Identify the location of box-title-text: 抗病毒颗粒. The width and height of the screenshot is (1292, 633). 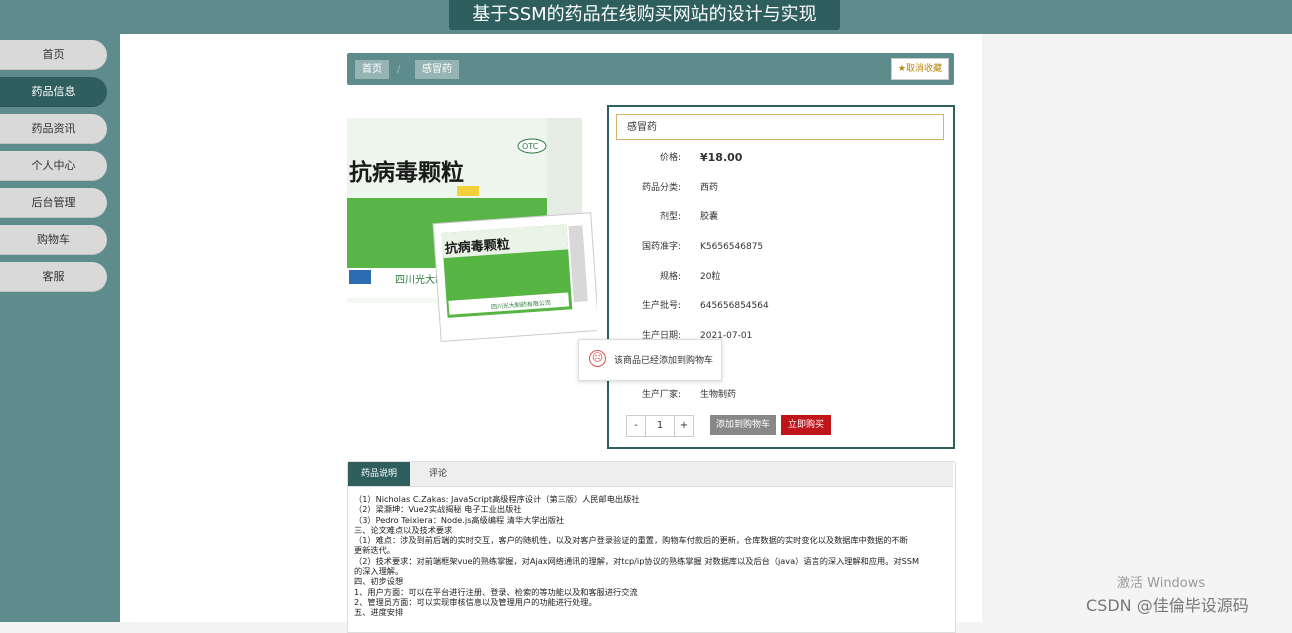
(406, 172).